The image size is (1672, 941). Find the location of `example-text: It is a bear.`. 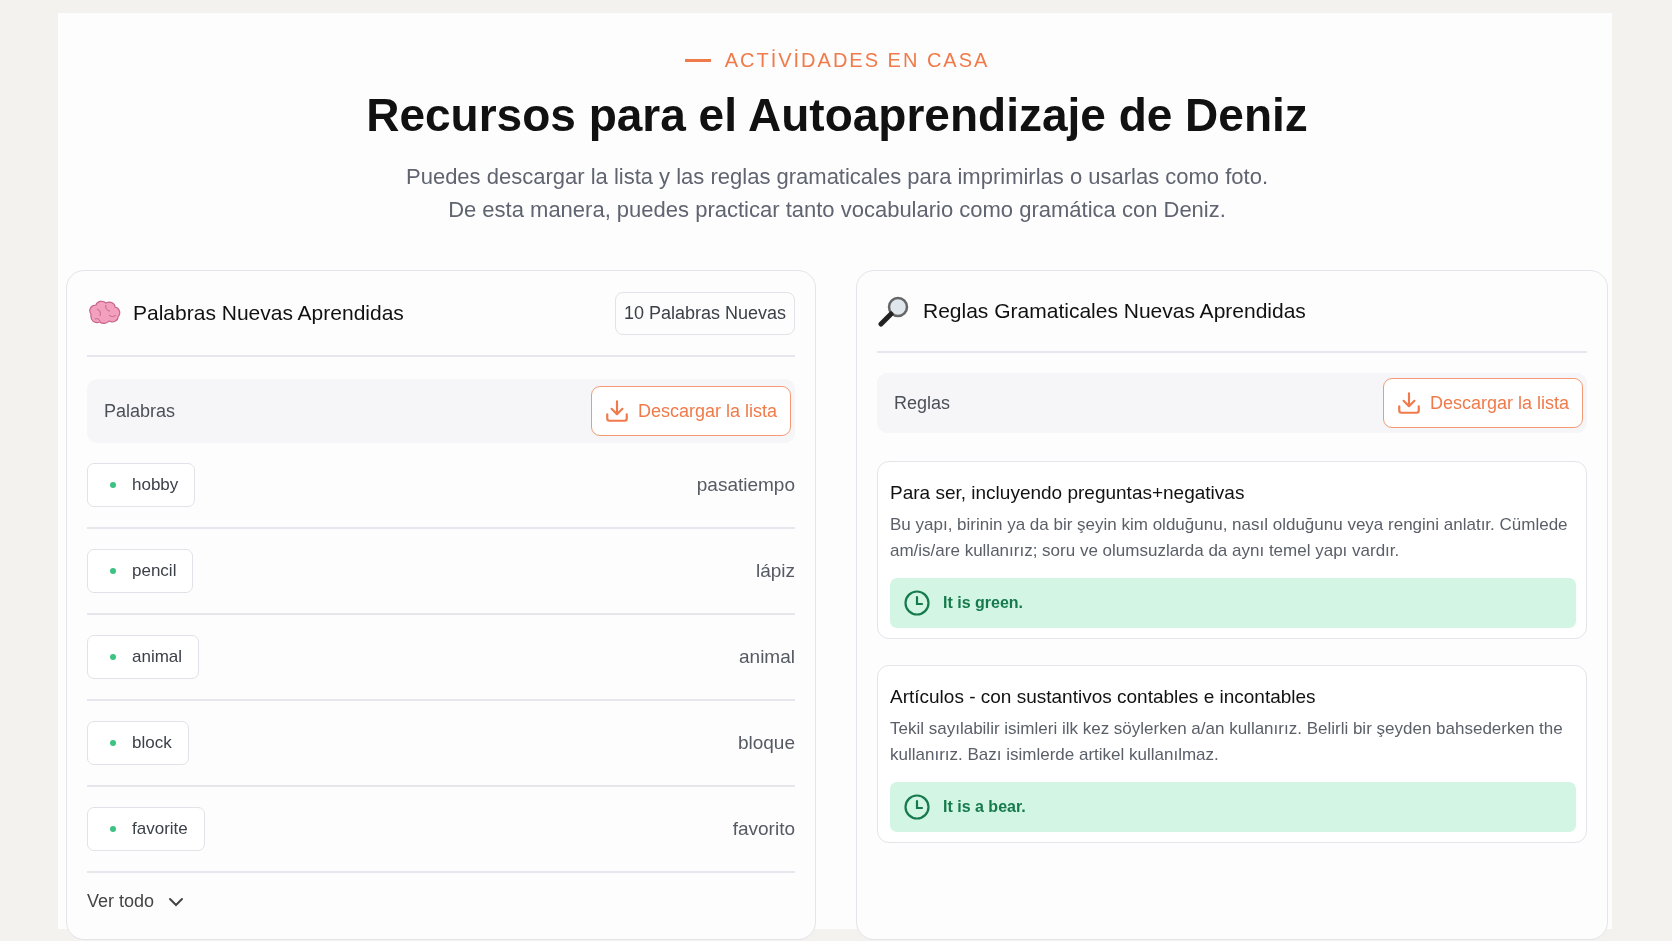

example-text: It is a bear. is located at coordinates (984, 807).